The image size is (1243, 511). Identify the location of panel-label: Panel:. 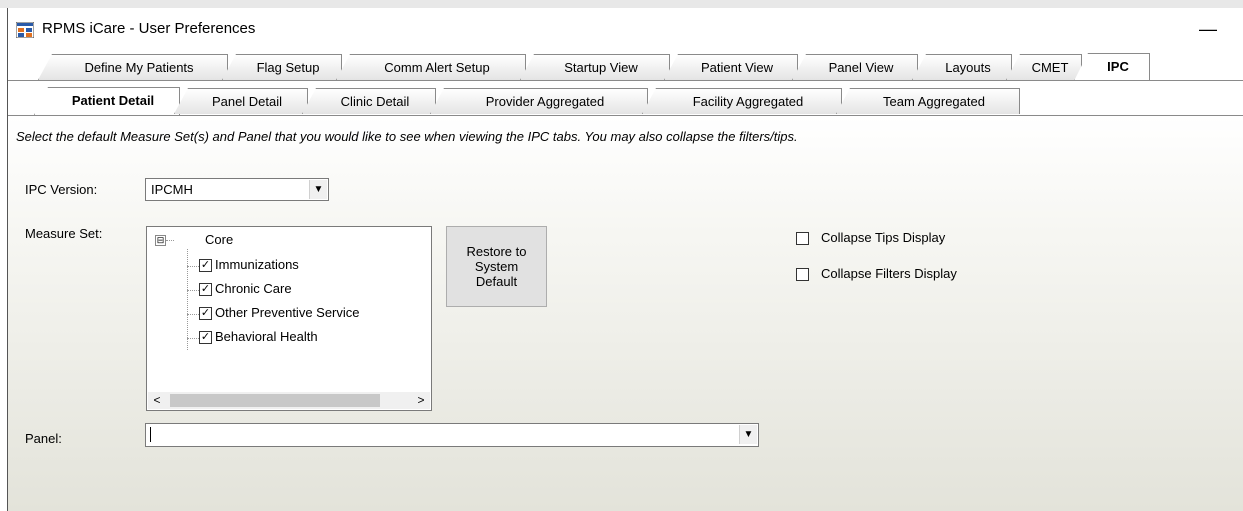
(43, 438).